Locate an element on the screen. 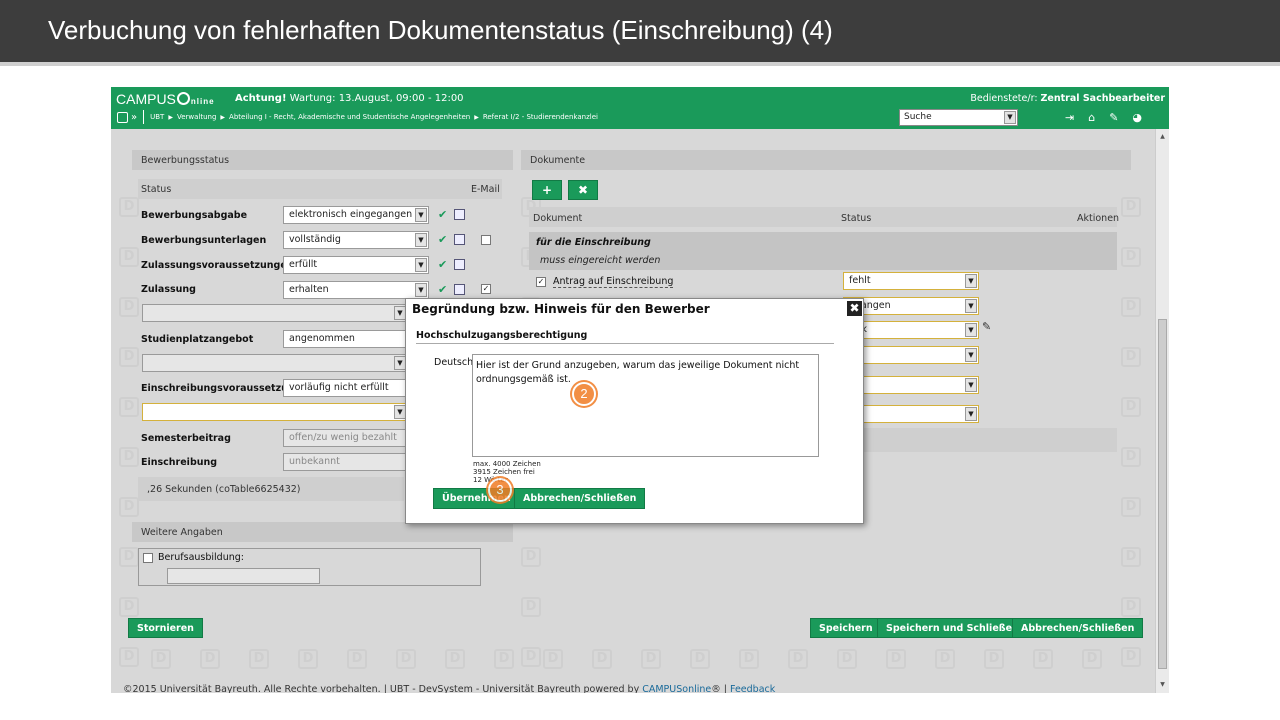  footer-campusonline-link: CAMPUSonline is located at coordinates (676, 688).